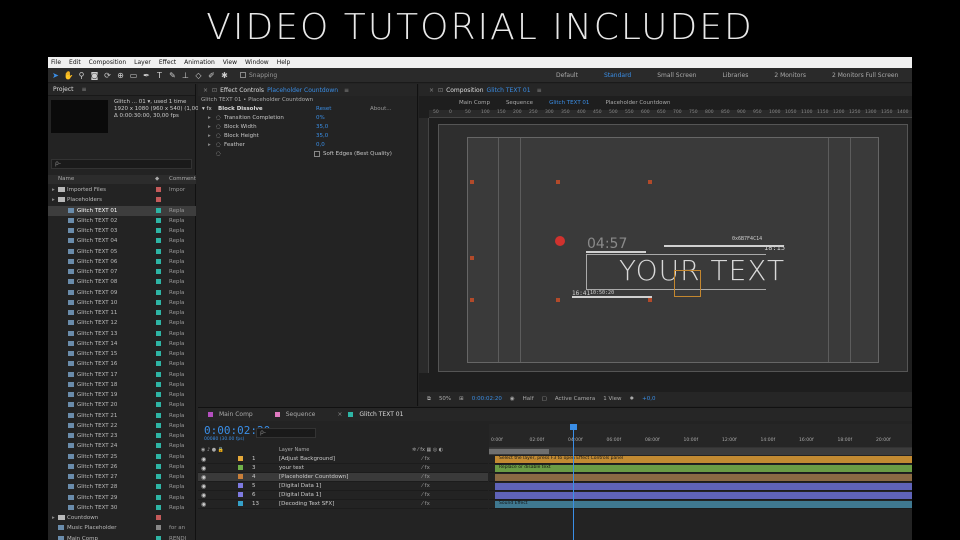 The height and width of the screenshot is (540, 960). What do you see at coordinates (343, 504) in the screenshot?
I see `layer-row: ◉ 13 [Decoding Text SFX] ⁄ fx` at bounding box center [343, 504].